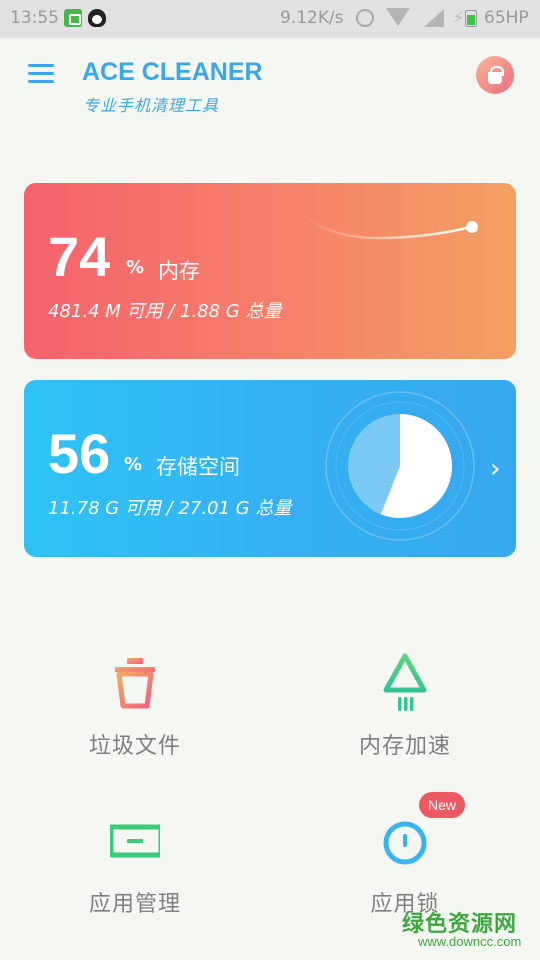 The height and width of the screenshot is (960, 540). I want to click on status-bar: 13:55 9.12K/s ⚡ 65HP, so click(270, 19).